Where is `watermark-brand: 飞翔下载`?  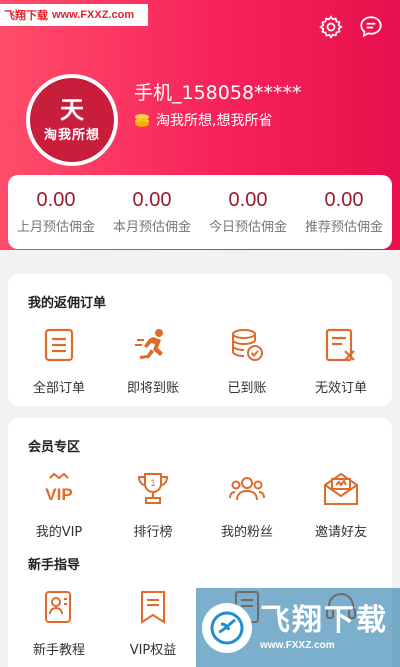 watermark-brand: 飞翔下载 is located at coordinates (26, 16).